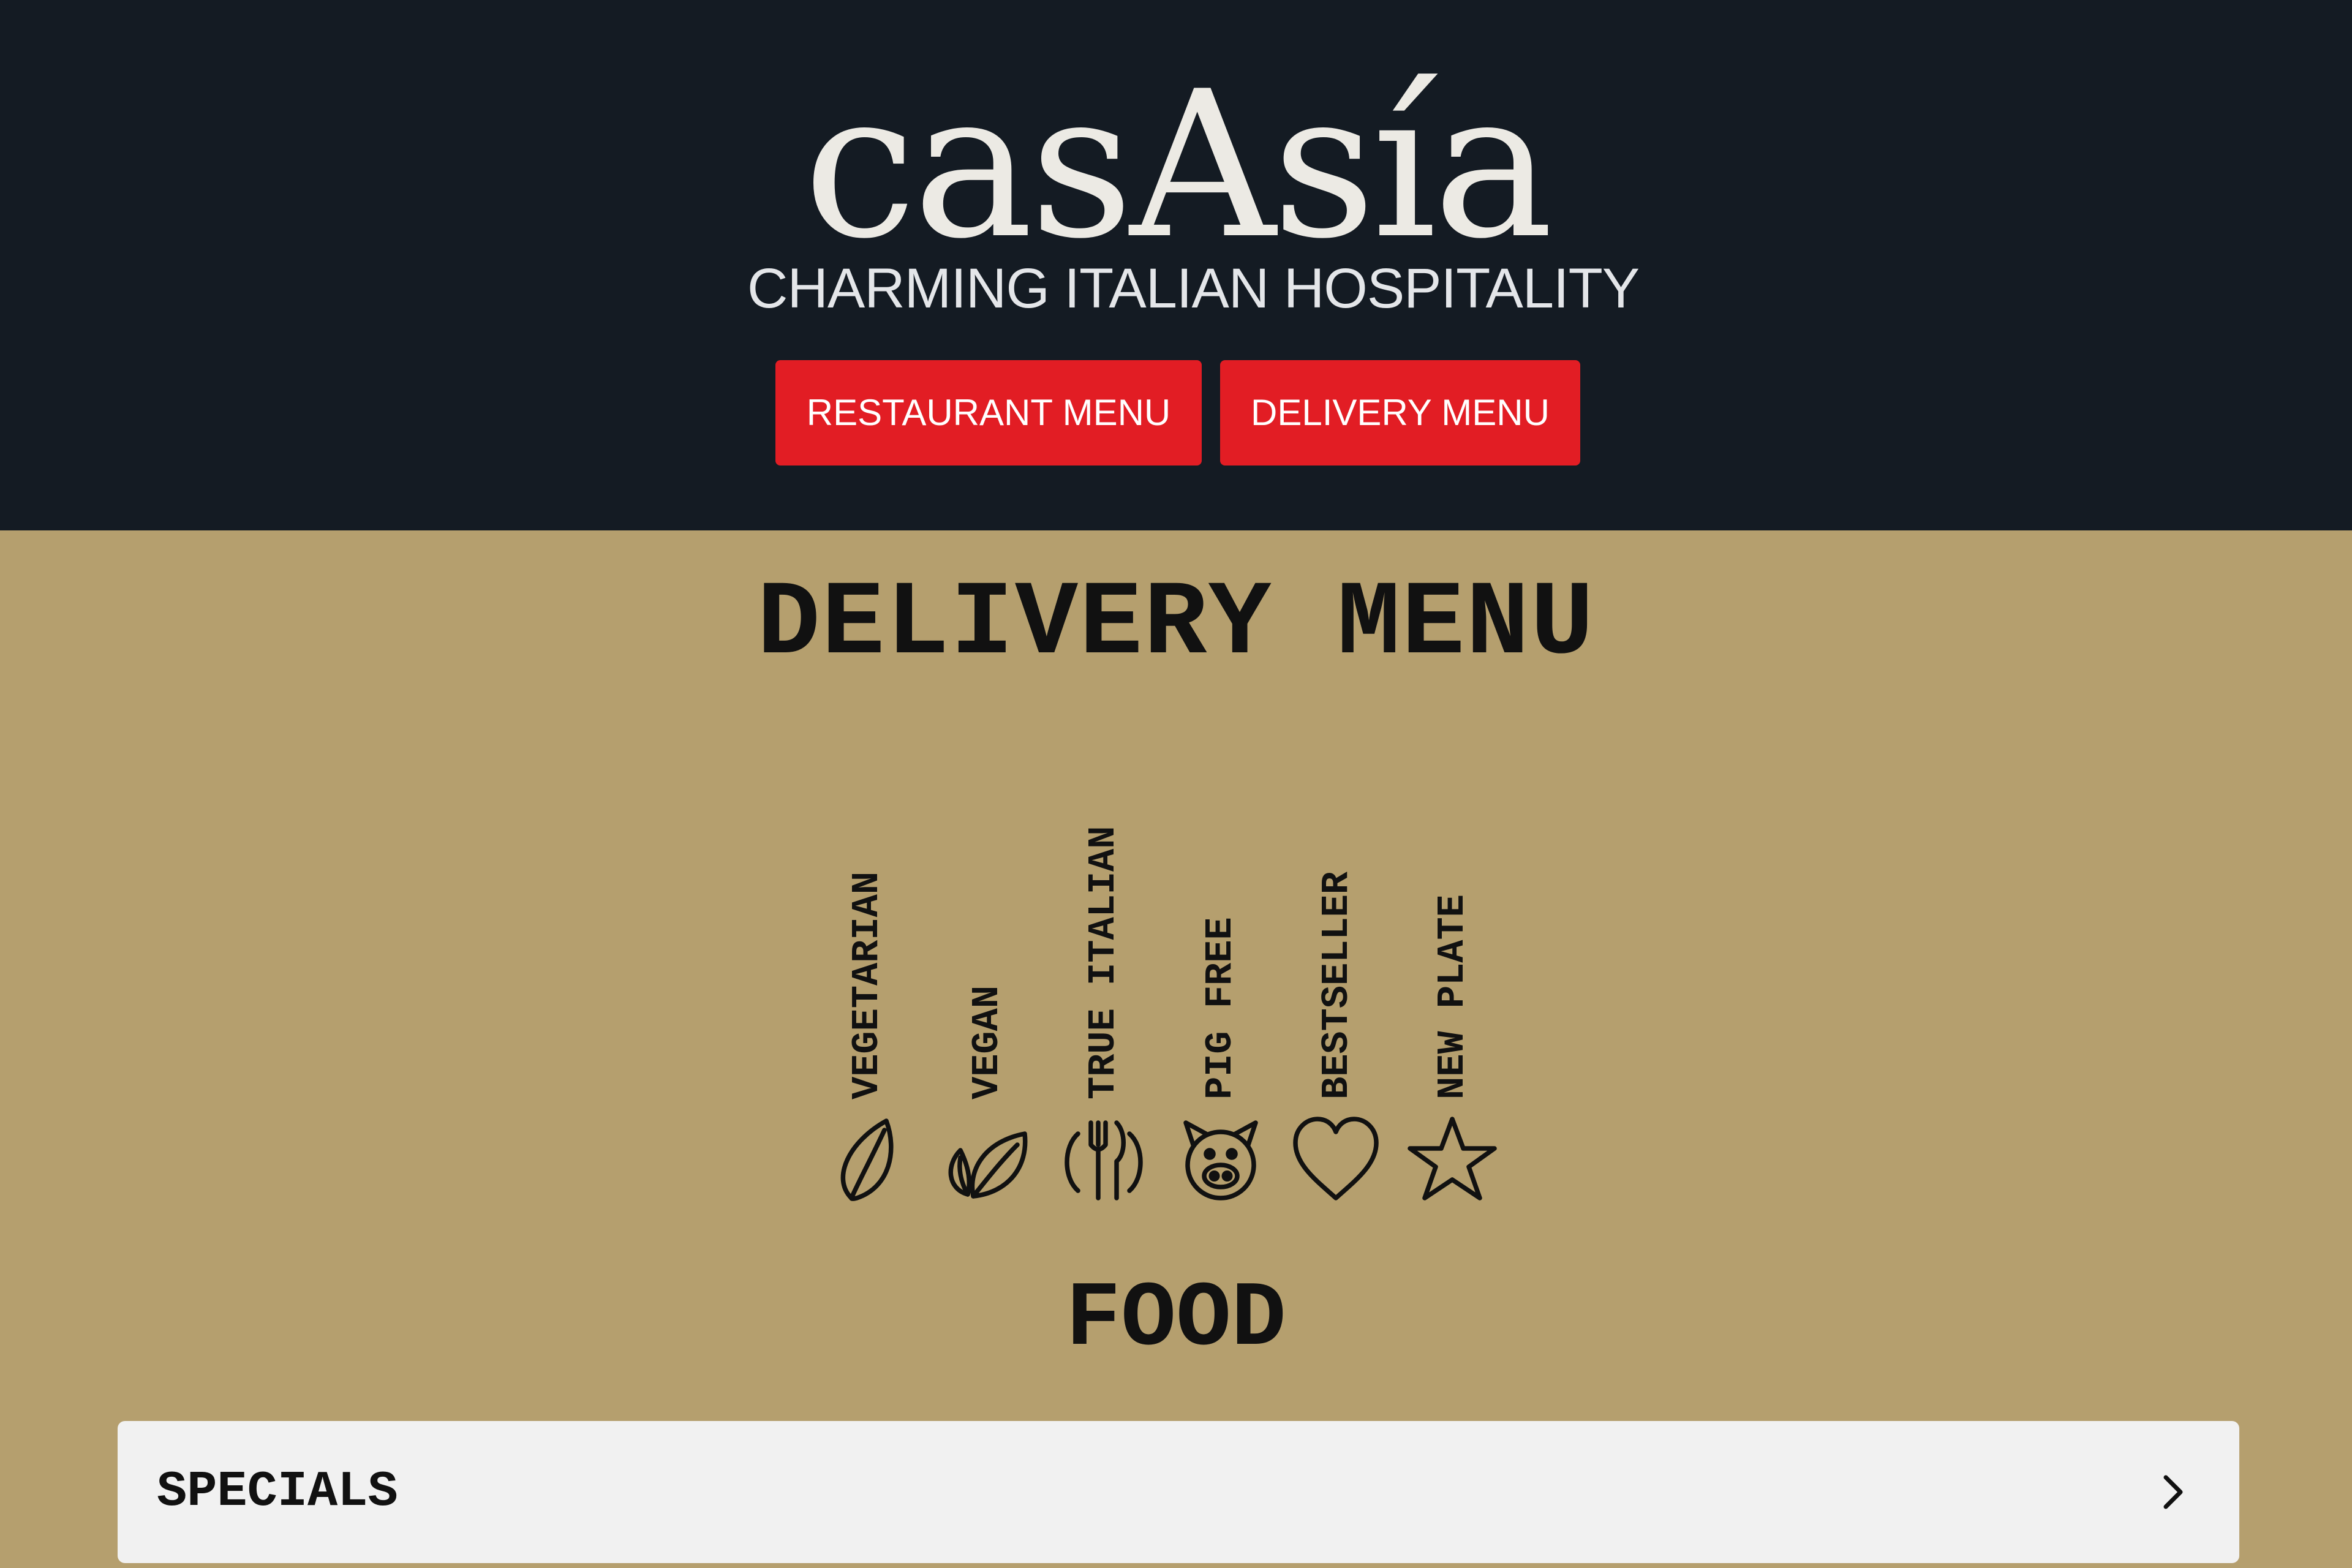 Image resolution: width=2352 pixels, height=1568 pixels. What do you see at coordinates (277, 1492) in the screenshot?
I see `specials-label: SPECIALS` at bounding box center [277, 1492].